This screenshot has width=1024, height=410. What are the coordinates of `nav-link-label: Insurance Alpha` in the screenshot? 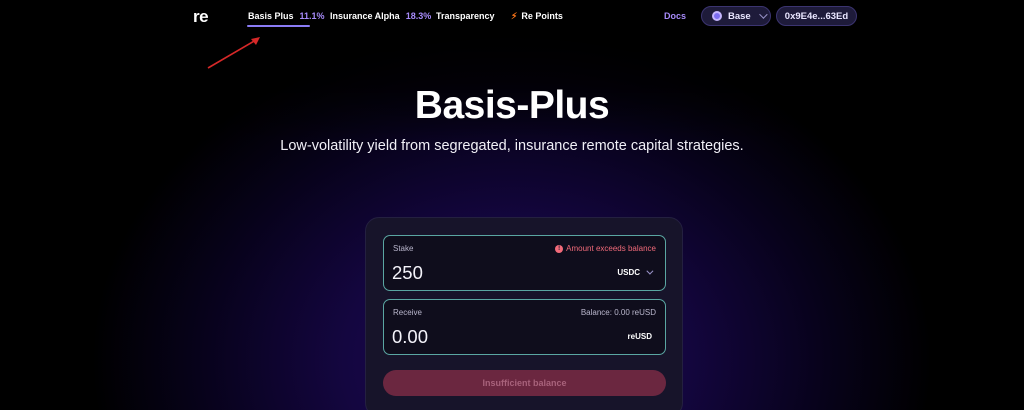 It's located at (365, 16).